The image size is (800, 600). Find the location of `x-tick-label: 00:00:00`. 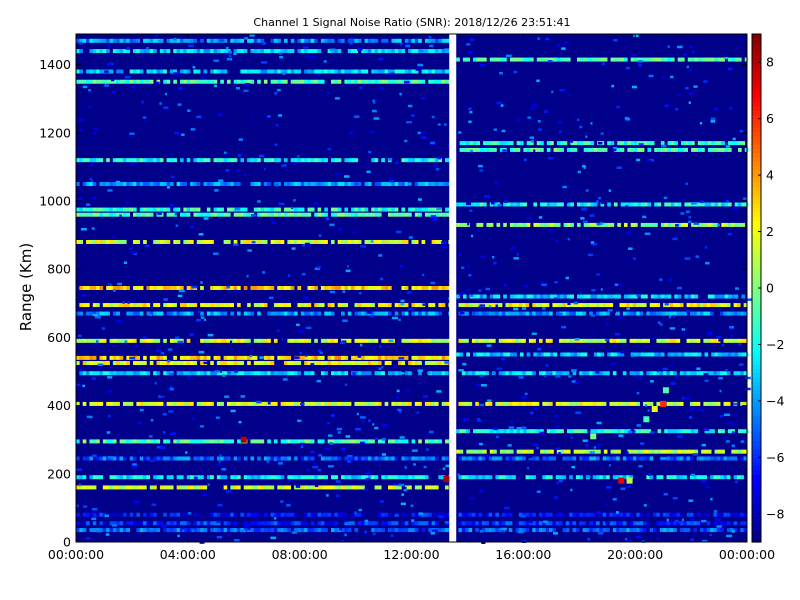

x-tick-label: 00:00:00 is located at coordinates (76, 554).